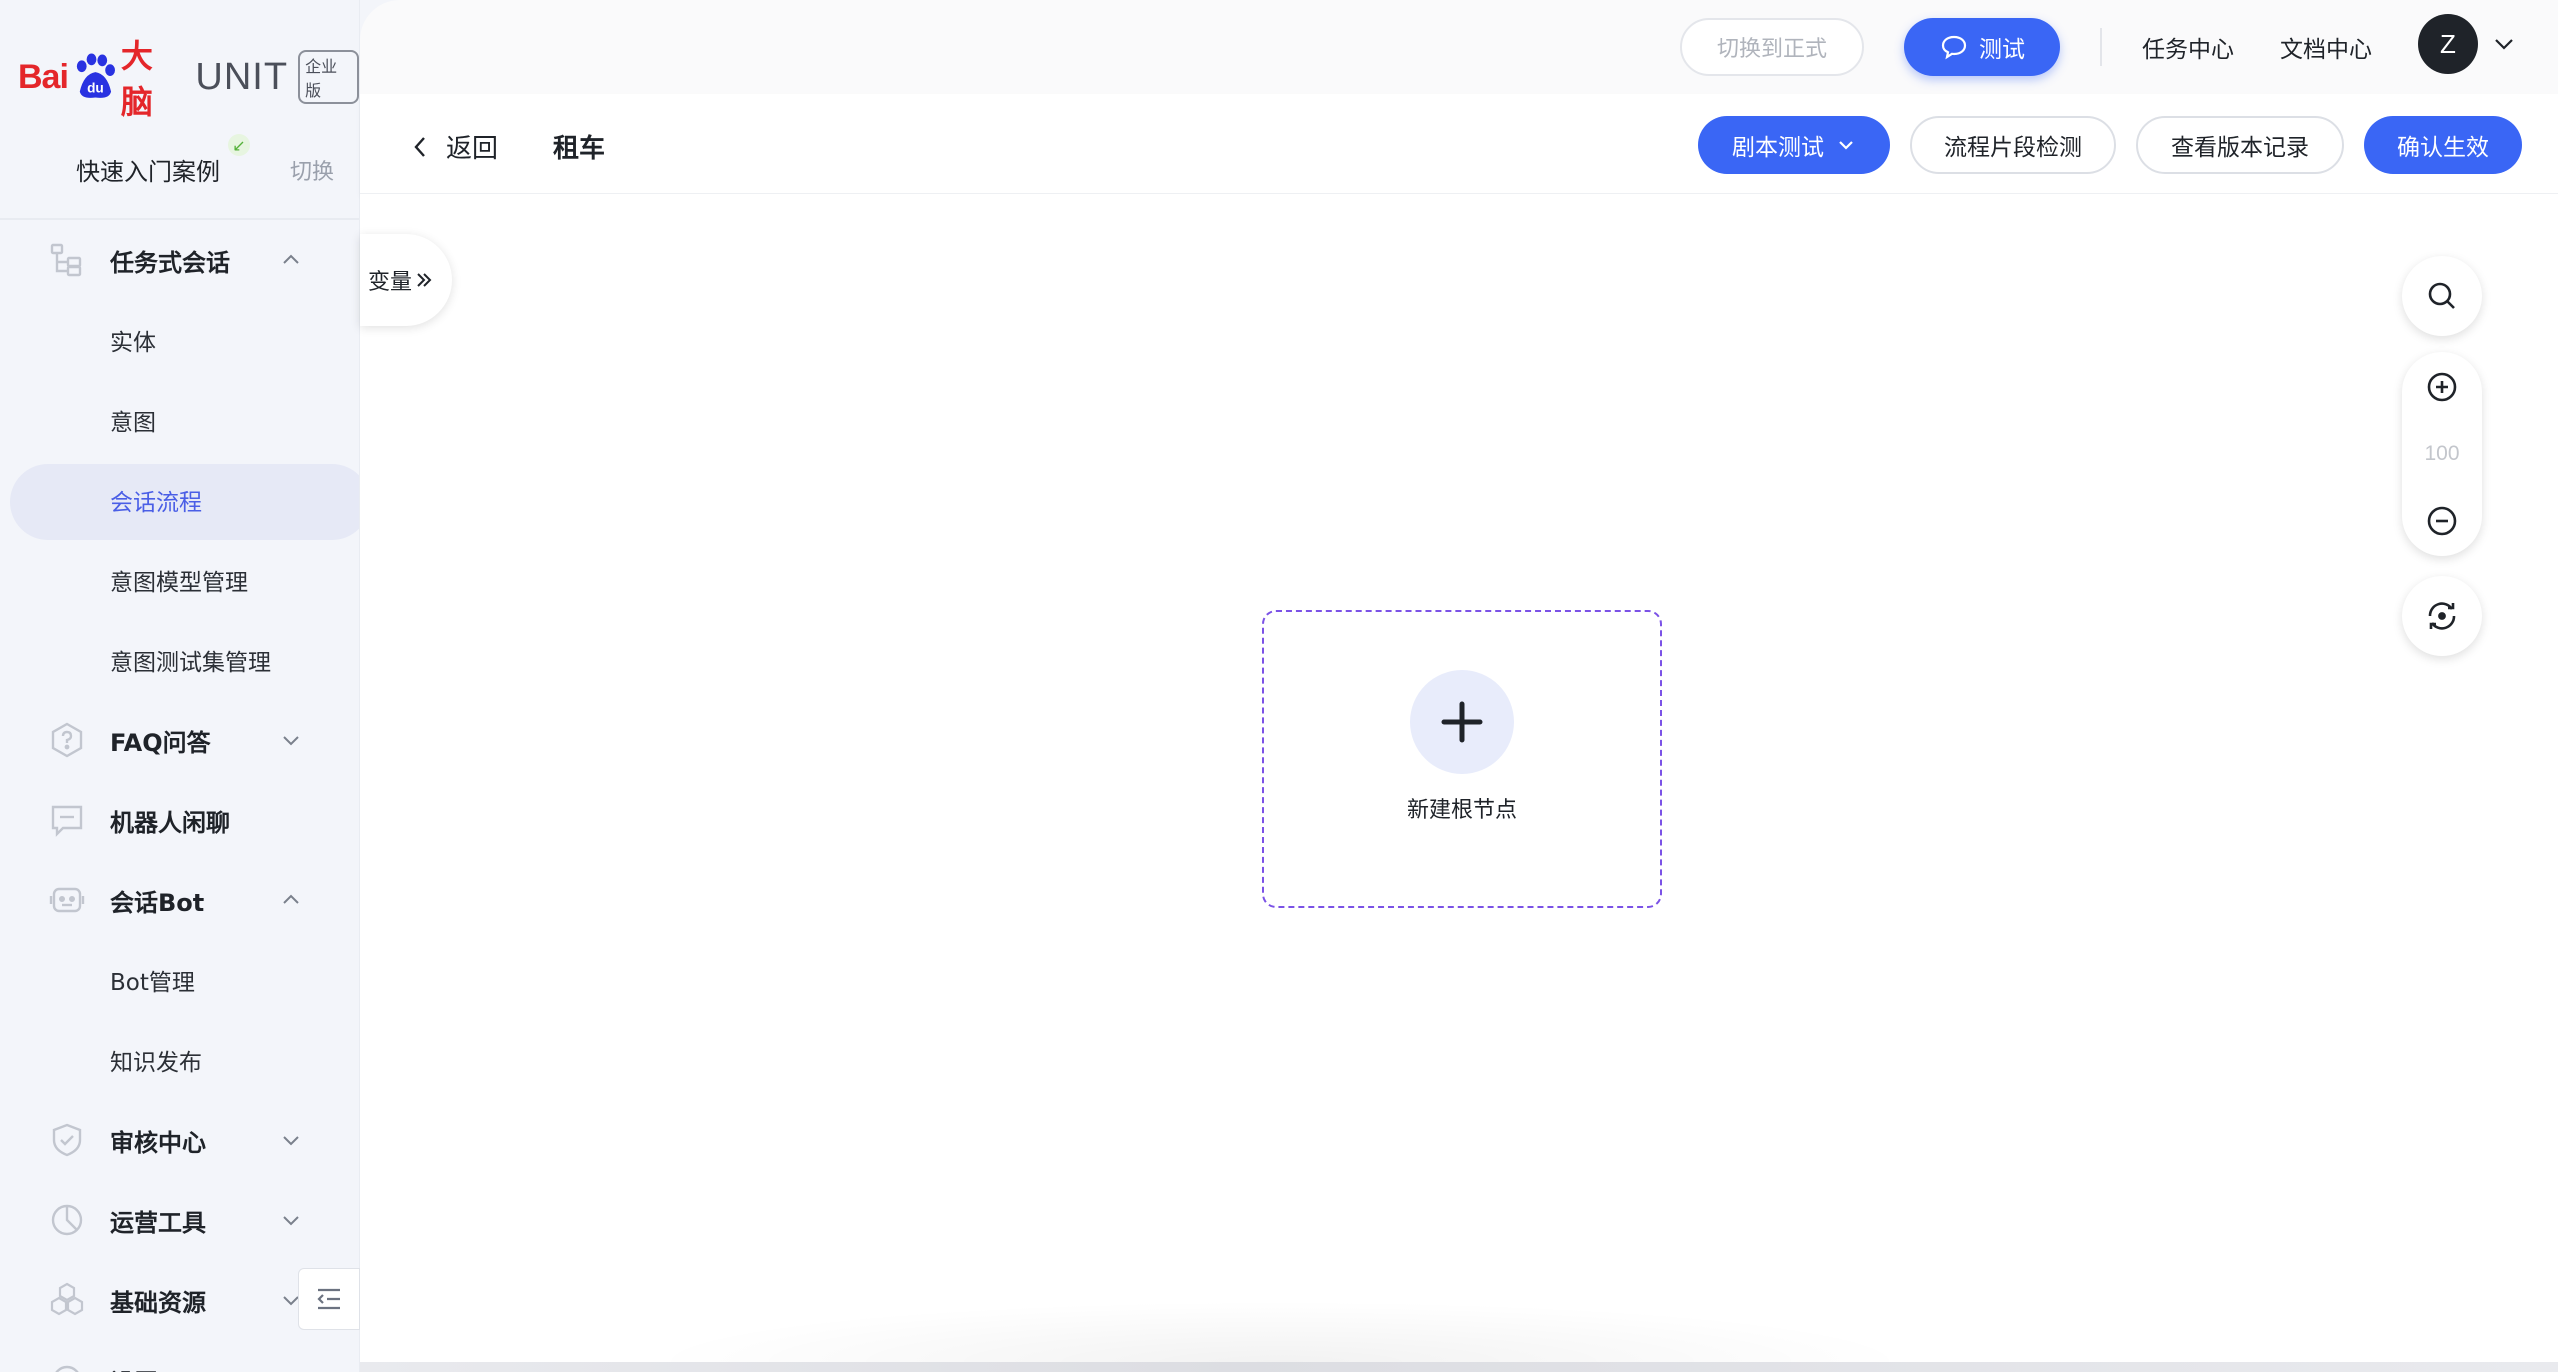 This screenshot has width=2558, height=1372. I want to click on zoom-in-icon, so click(2442, 387).